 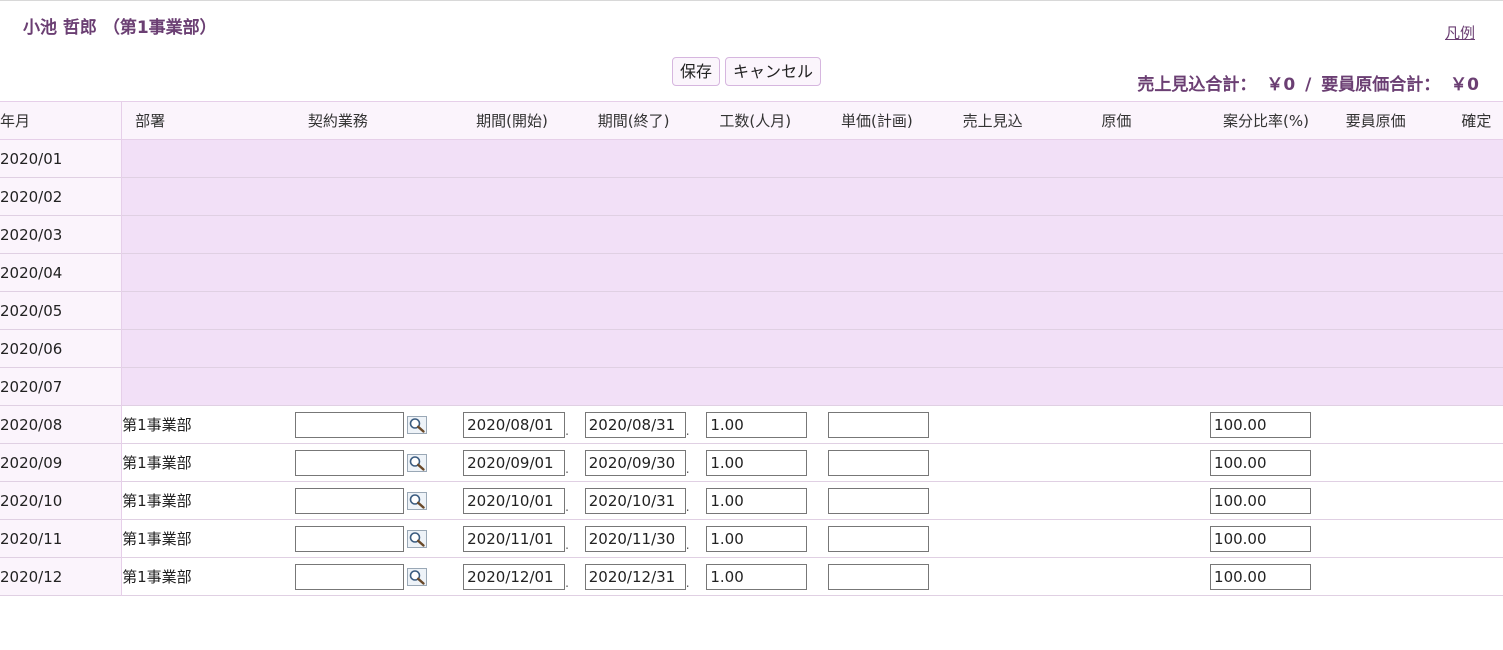 What do you see at coordinates (61, 386) in the screenshot?
I see `year-month-cell: 2020/07` at bounding box center [61, 386].